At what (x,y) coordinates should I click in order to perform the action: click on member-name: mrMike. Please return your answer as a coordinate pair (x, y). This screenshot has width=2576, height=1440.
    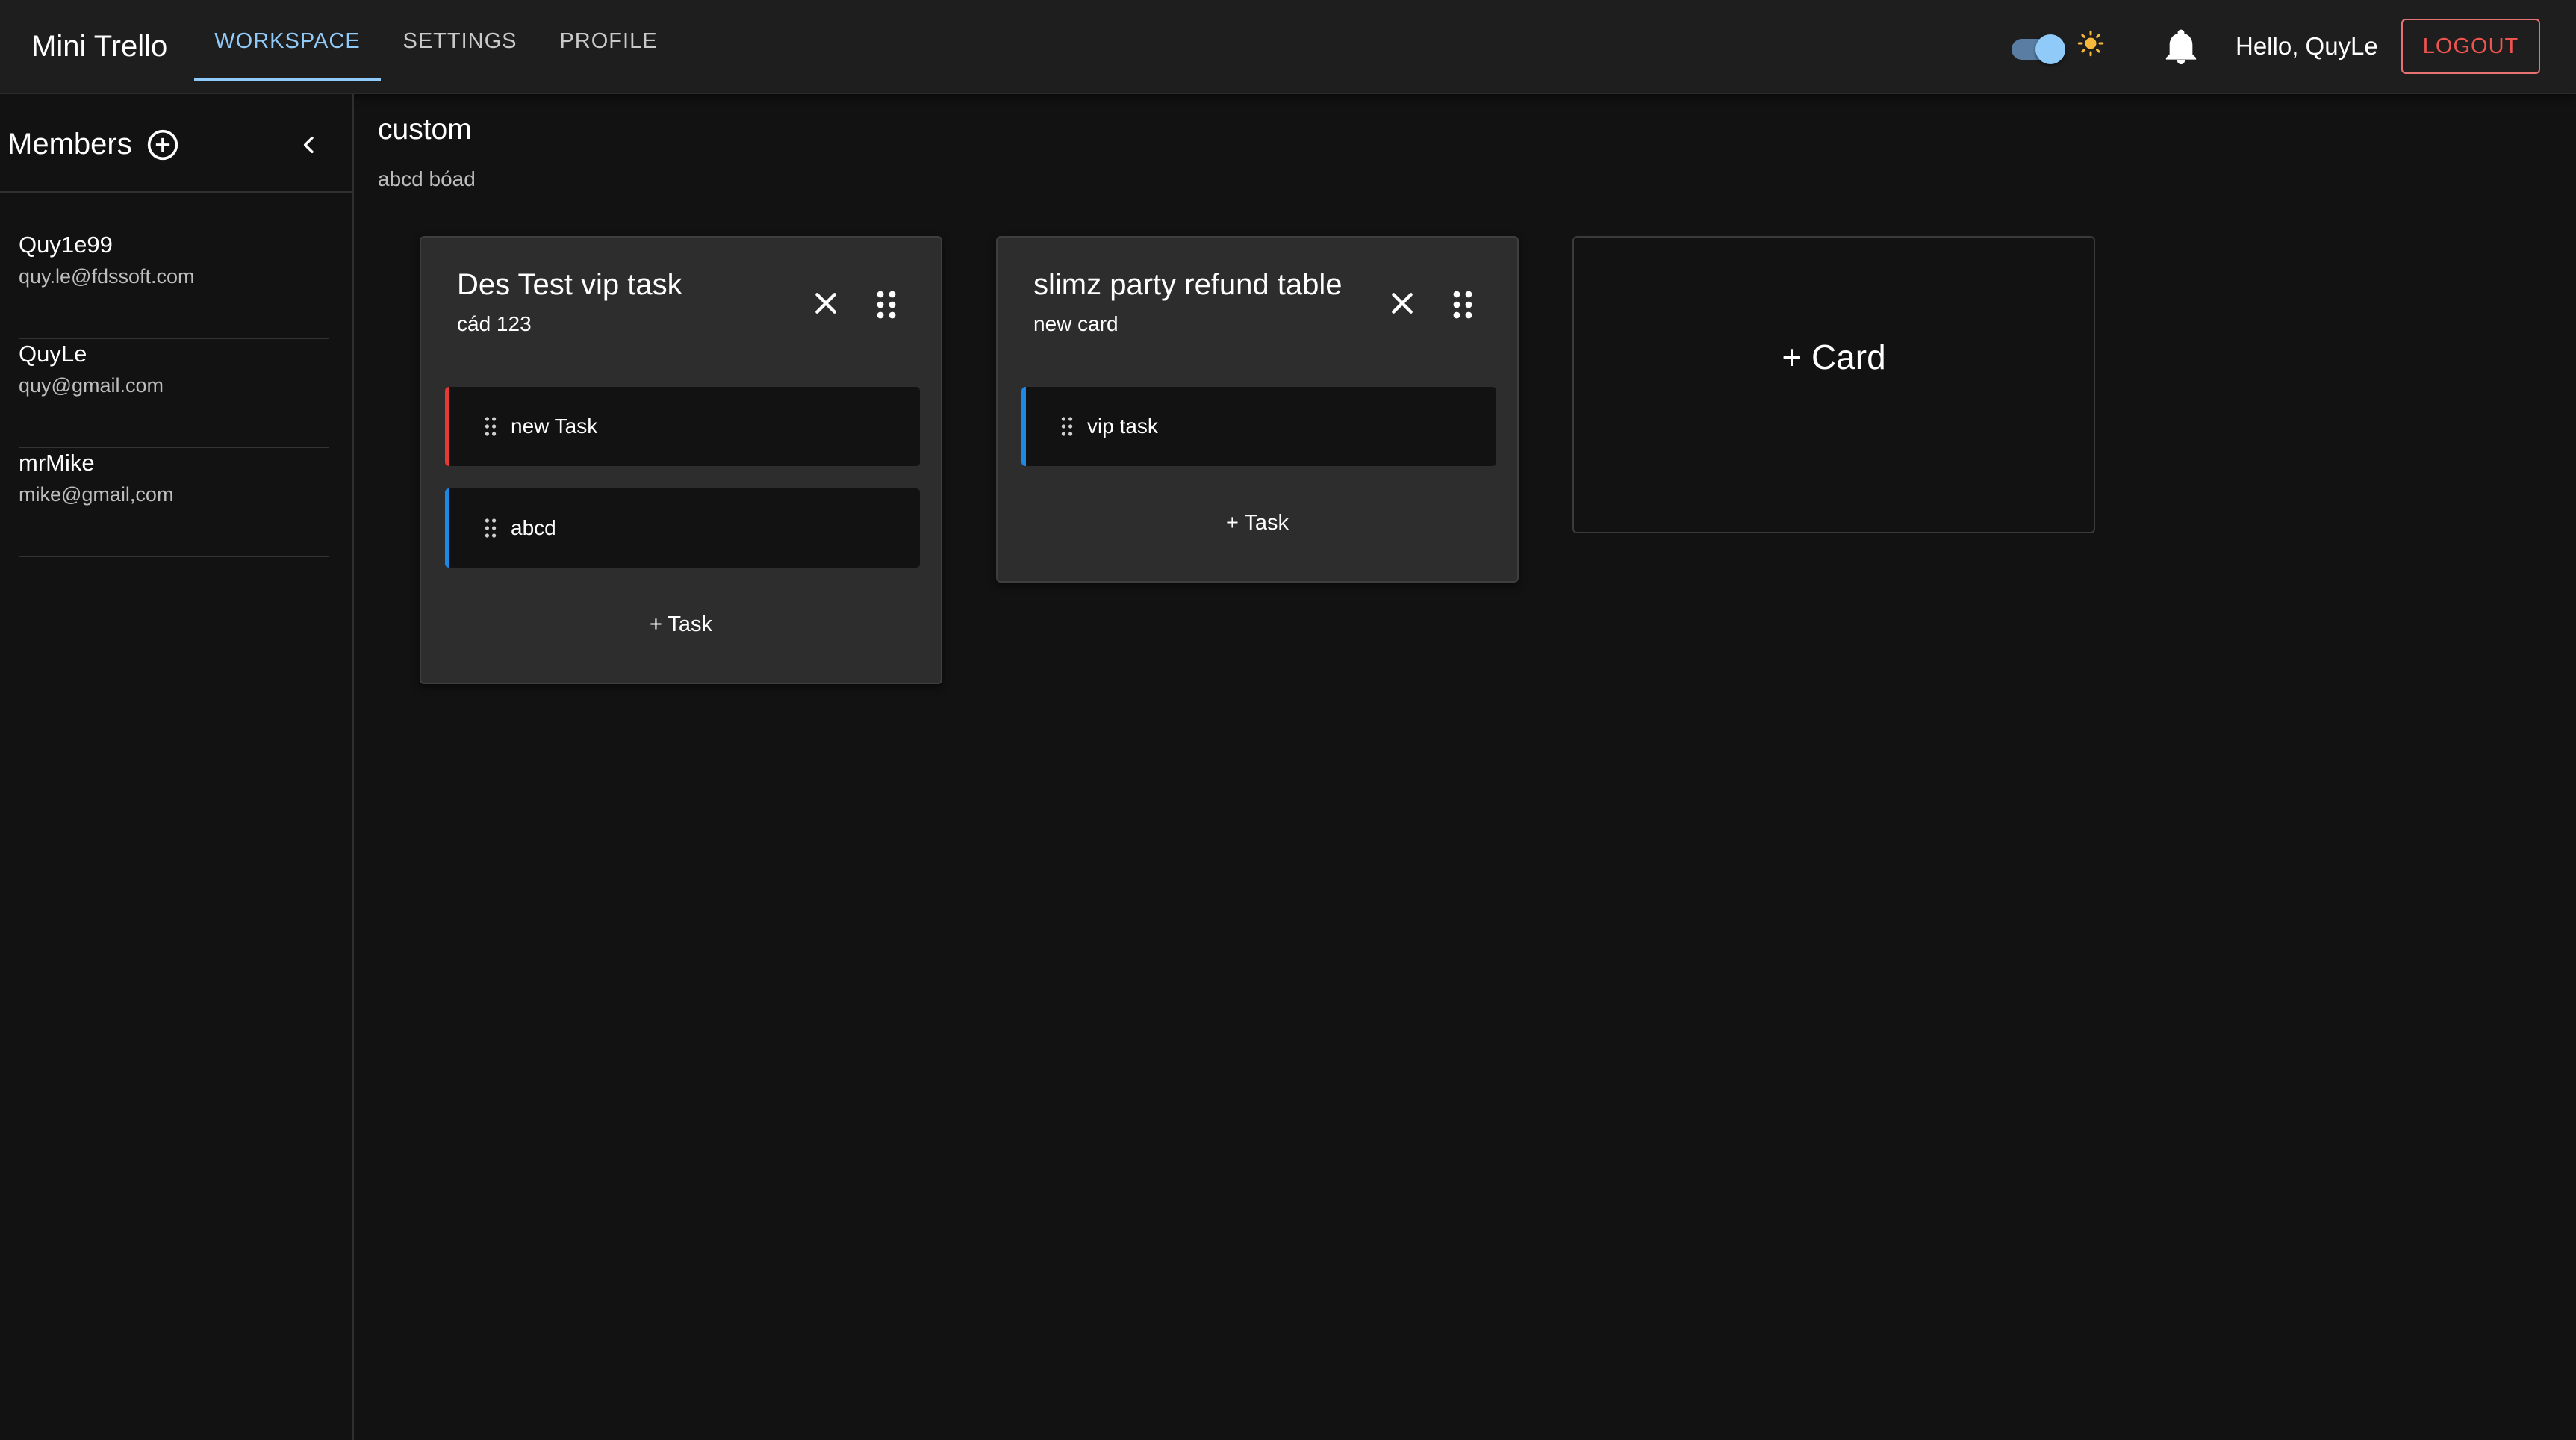
    Looking at the image, I should click on (57, 463).